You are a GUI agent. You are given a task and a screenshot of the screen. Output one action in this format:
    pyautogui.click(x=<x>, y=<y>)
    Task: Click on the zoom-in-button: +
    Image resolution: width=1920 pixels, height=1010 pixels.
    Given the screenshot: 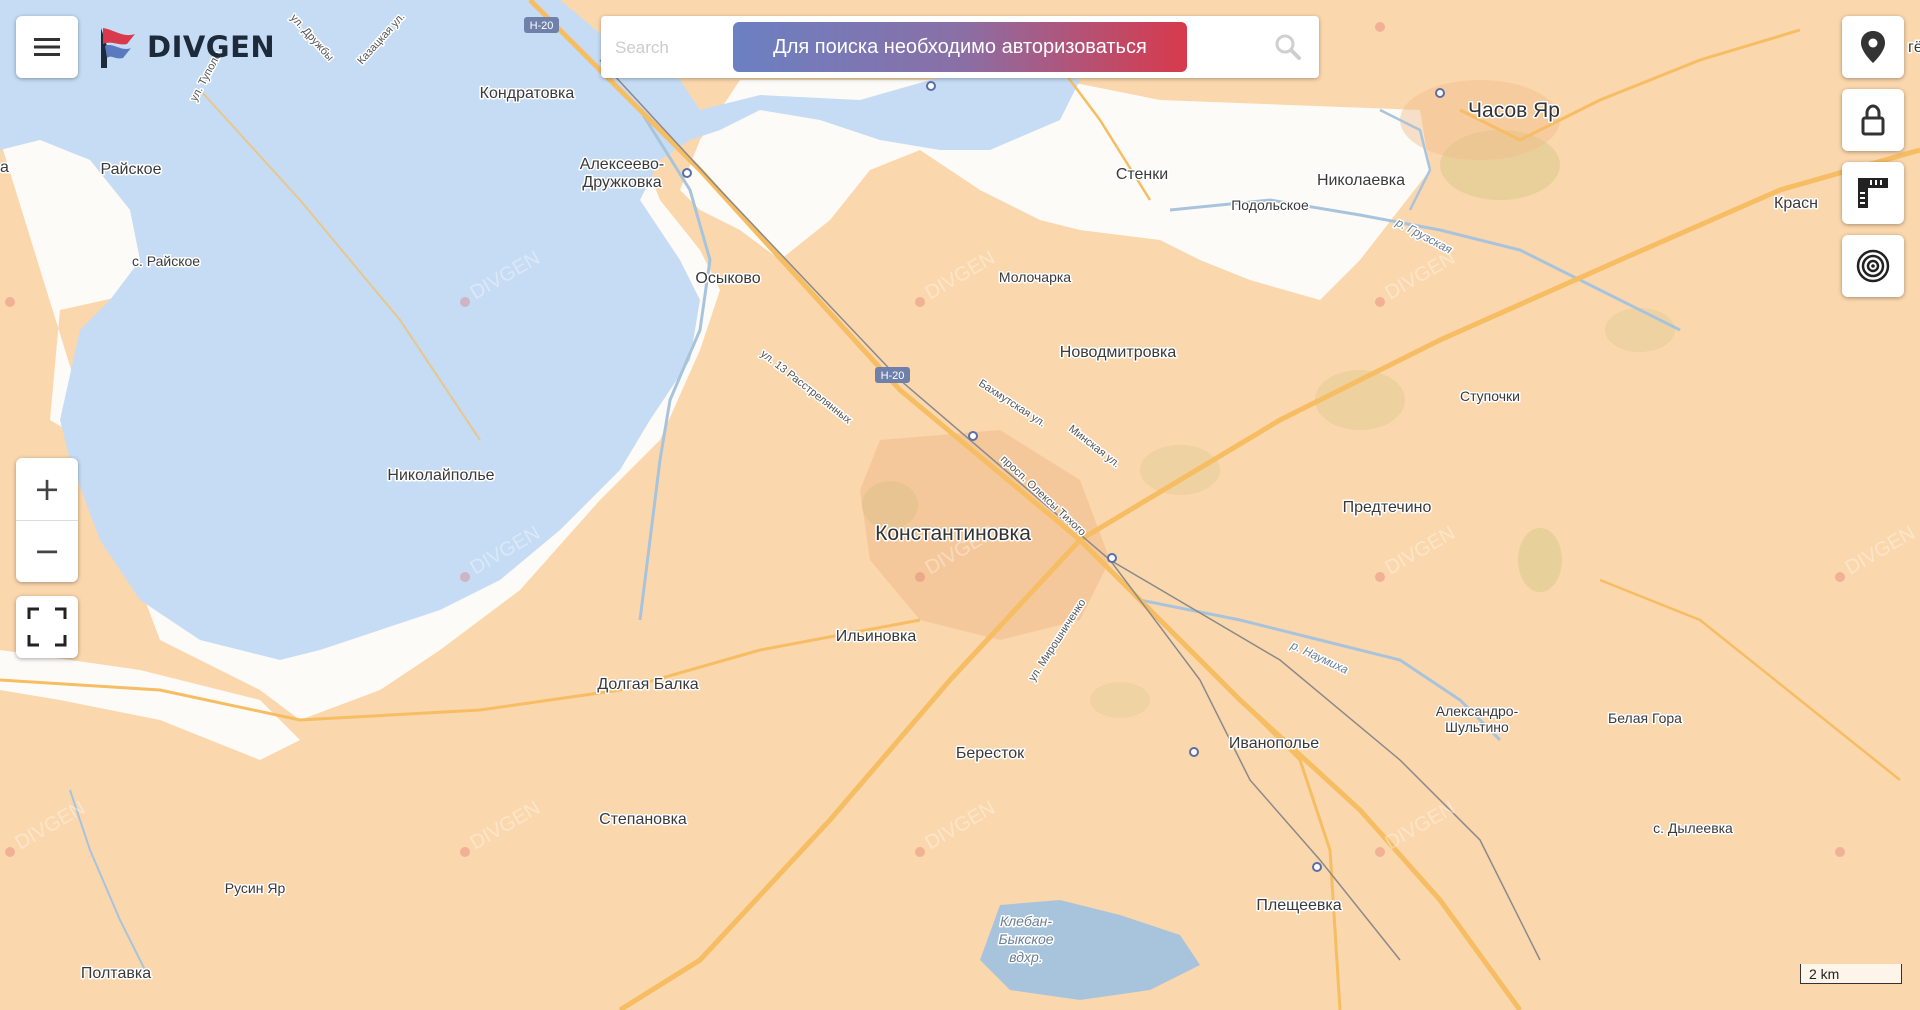 What is the action you would take?
    pyautogui.click(x=47, y=489)
    